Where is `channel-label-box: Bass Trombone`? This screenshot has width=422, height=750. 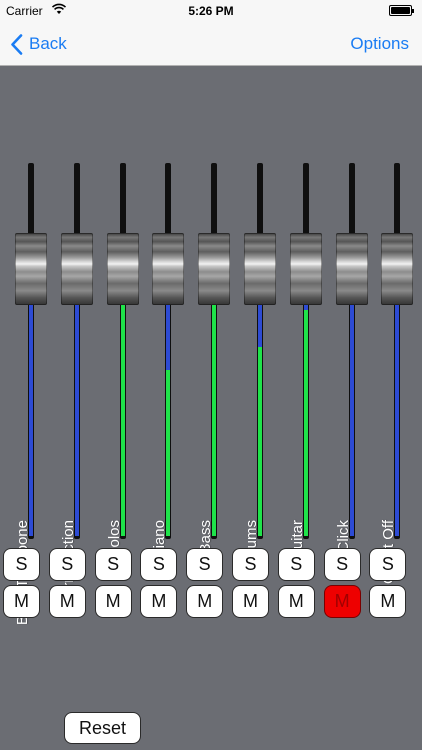
channel-label-box: Bass Trombone is located at coordinates (23, 467).